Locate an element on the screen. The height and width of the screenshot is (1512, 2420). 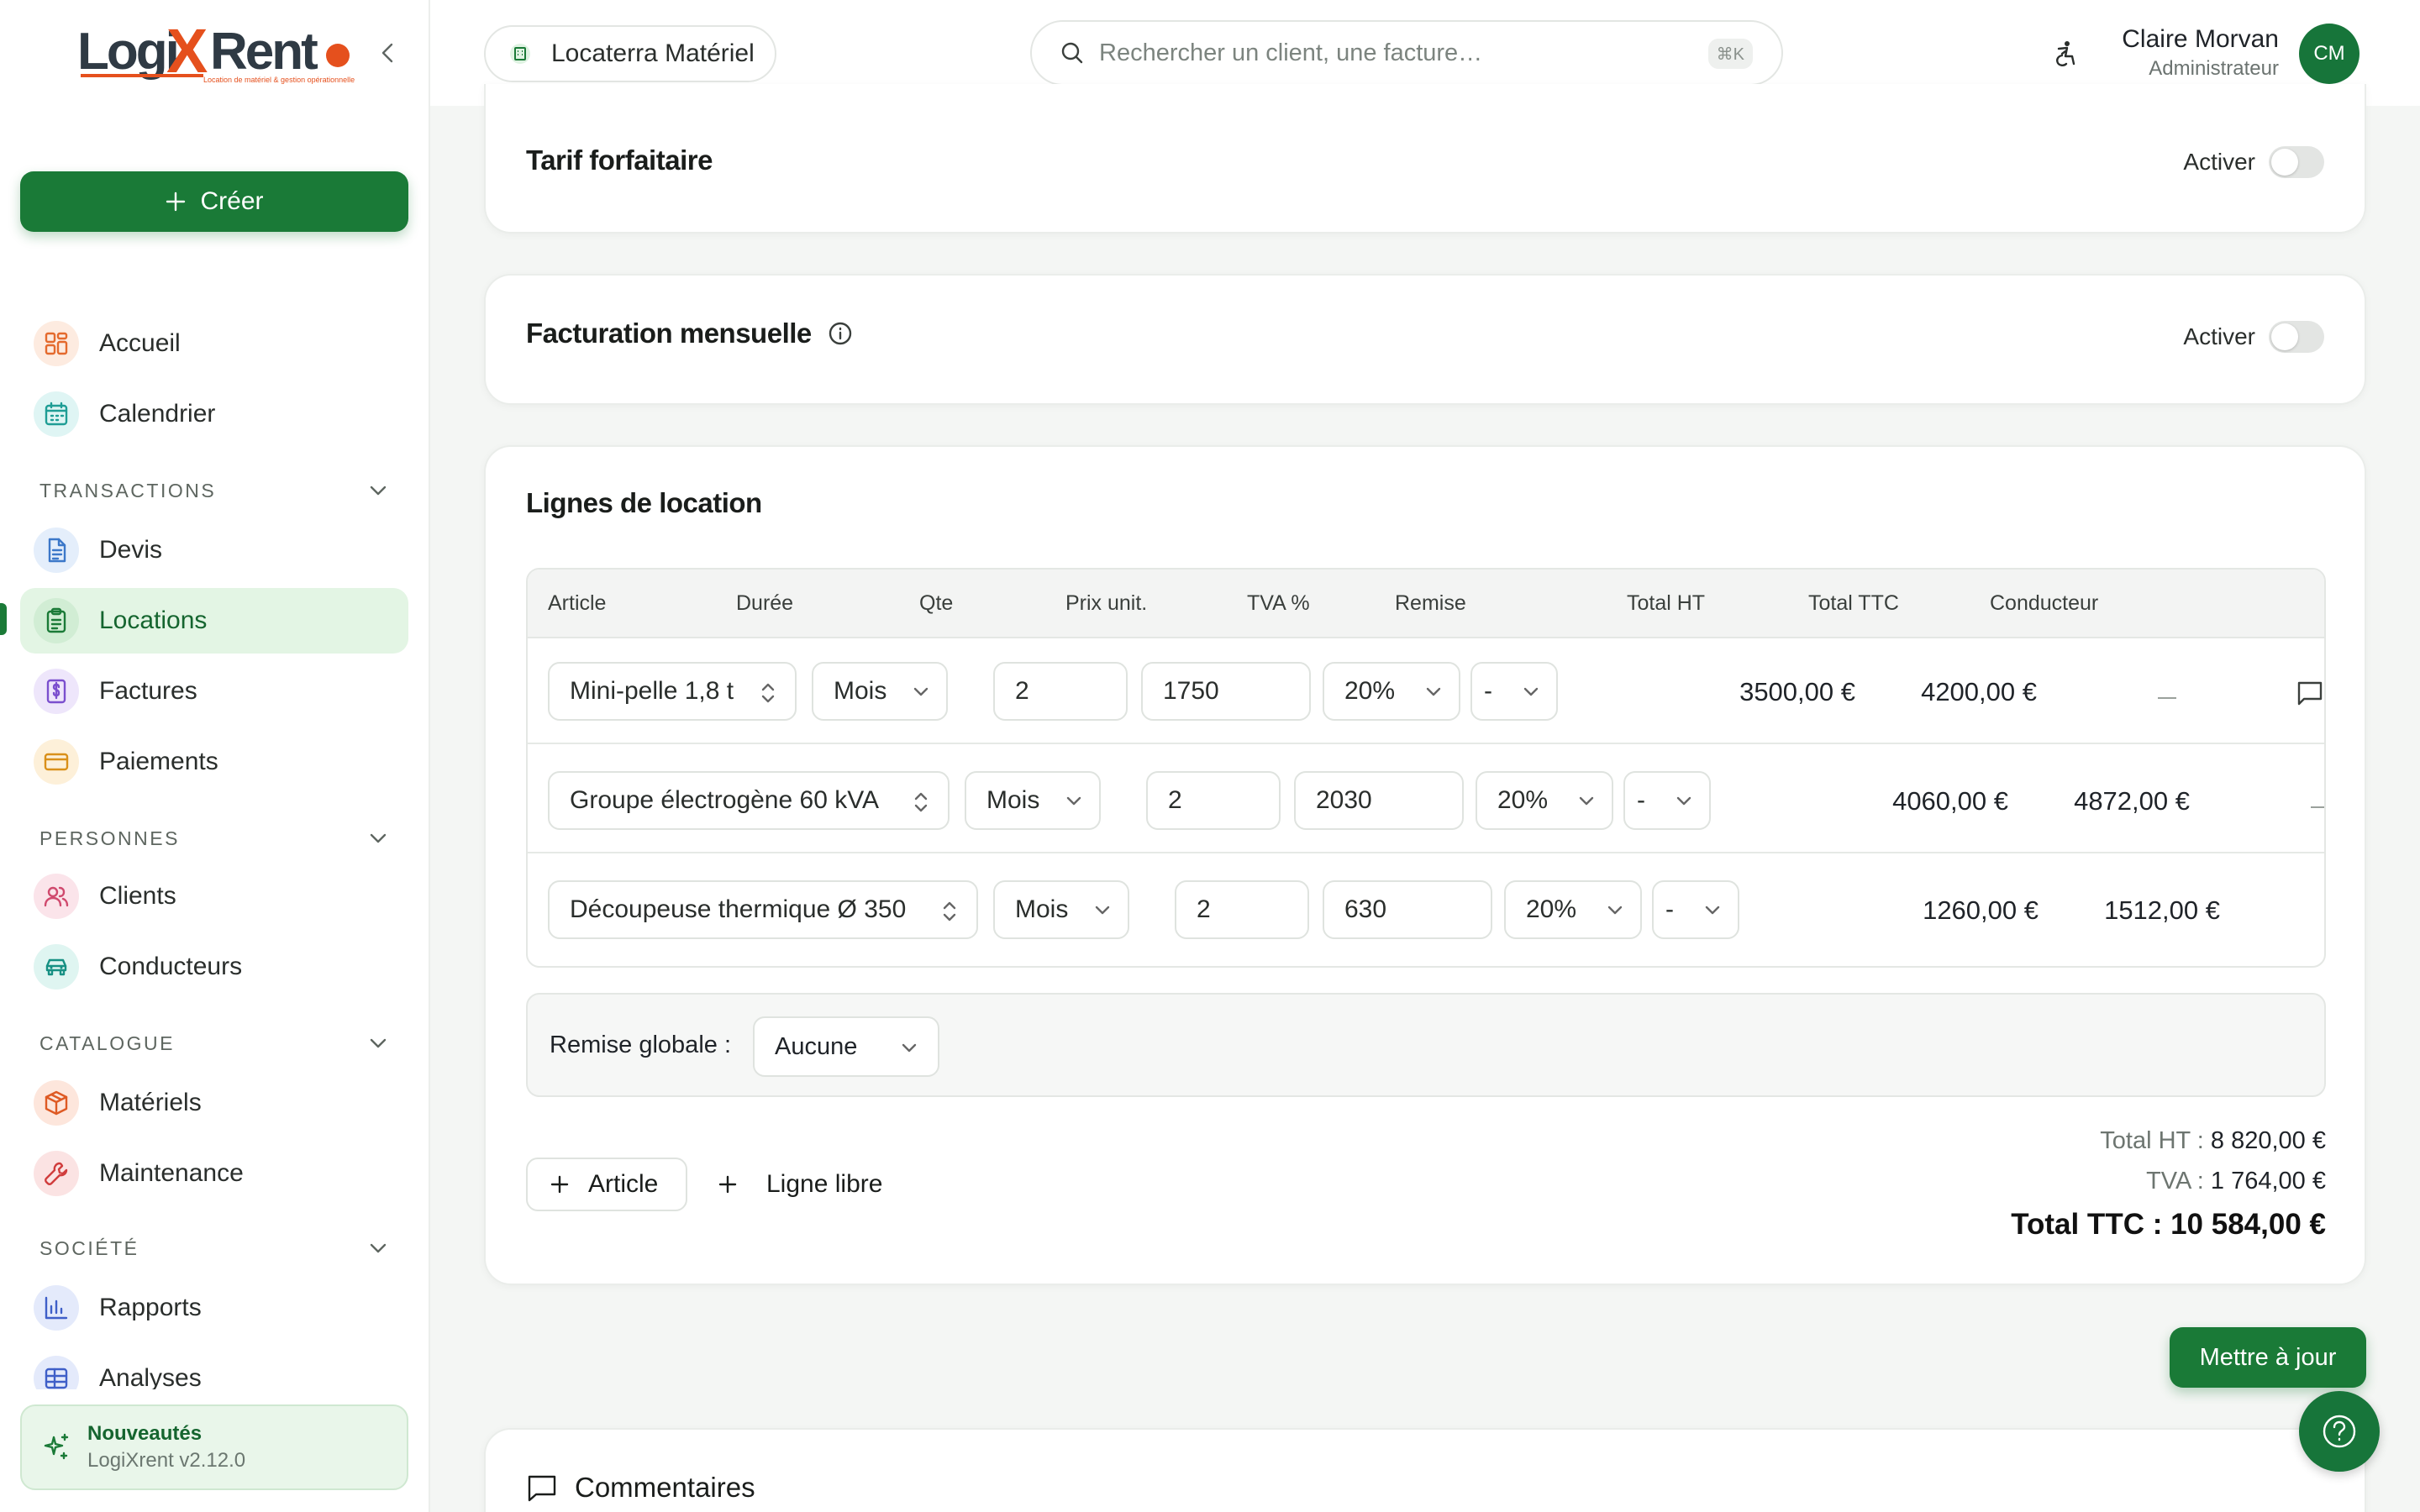
duree-value: Mois is located at coordinates (861, 691).